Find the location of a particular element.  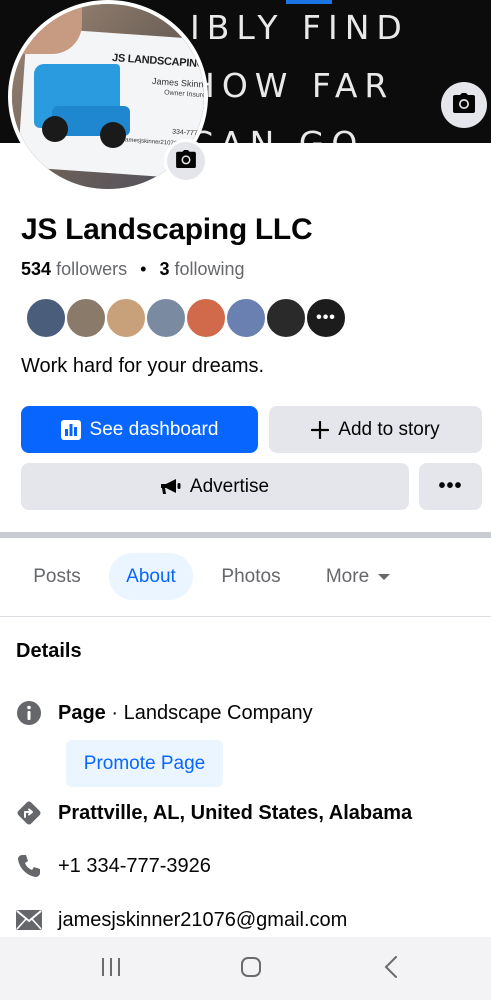

tab-about: About is located at coordinates (151, 576).